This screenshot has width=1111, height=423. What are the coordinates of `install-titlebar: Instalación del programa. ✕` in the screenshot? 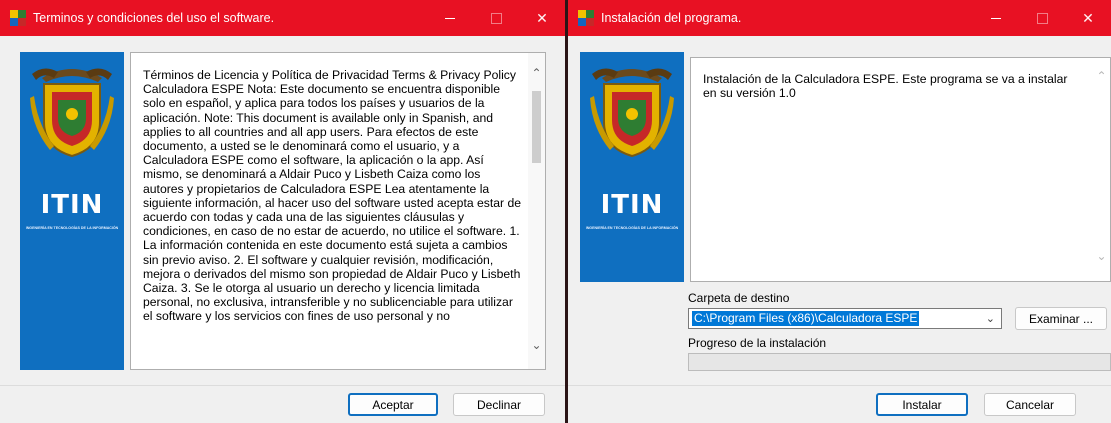 It's located at (839, 18).